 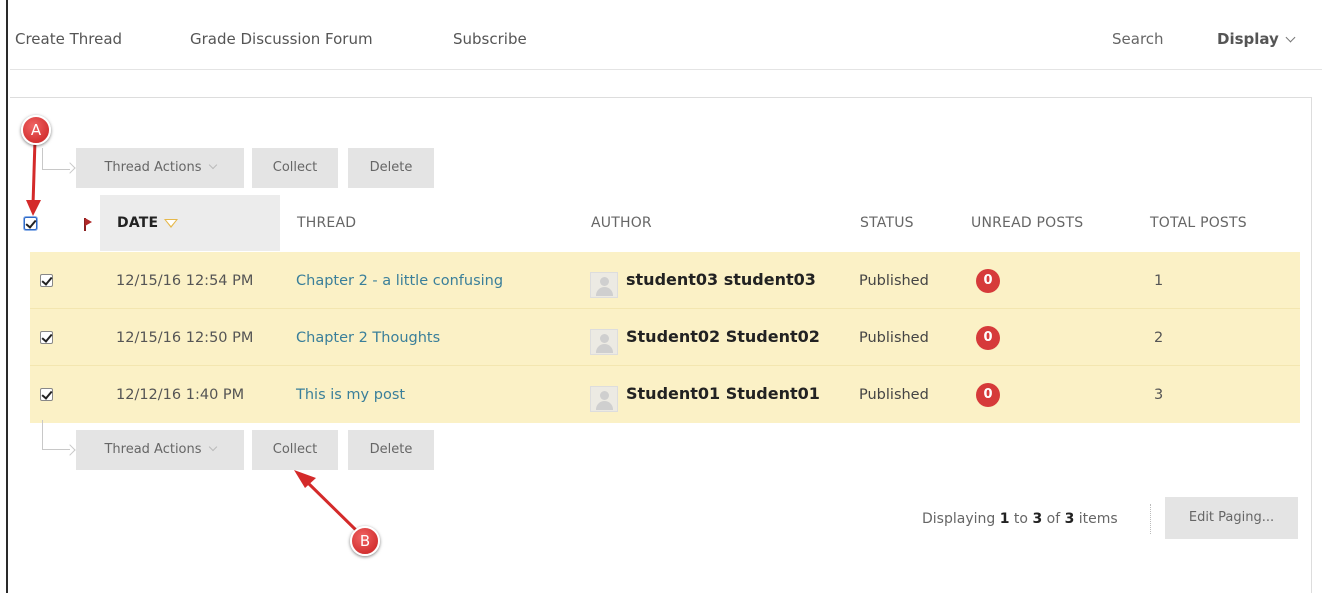 What do you see at coordinates (1159, 281) in the screenshot?
I see `total-posts-count: 1` at bounding box center [1159, 281].